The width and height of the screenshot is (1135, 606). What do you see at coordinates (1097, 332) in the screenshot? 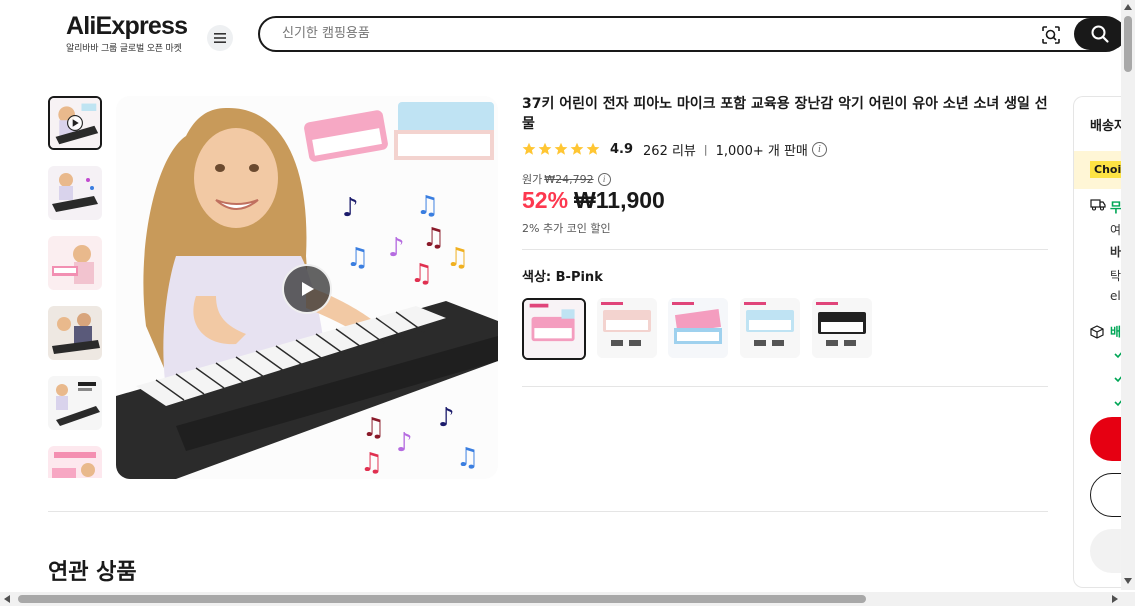
I see `box-icon` at bounding box center [1097, 332].